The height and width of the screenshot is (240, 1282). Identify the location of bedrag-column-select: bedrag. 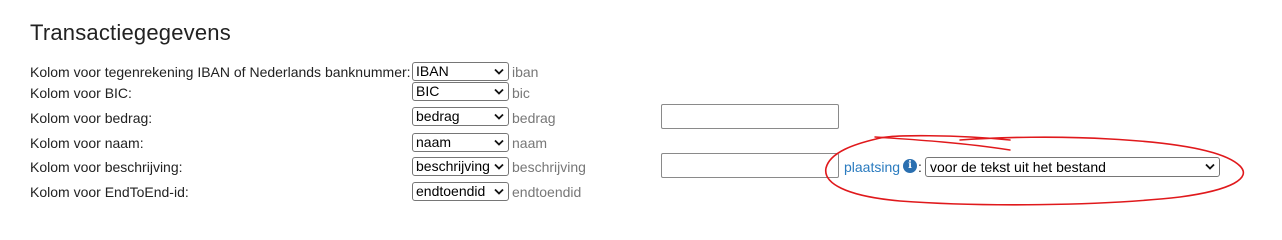
(460, 116).